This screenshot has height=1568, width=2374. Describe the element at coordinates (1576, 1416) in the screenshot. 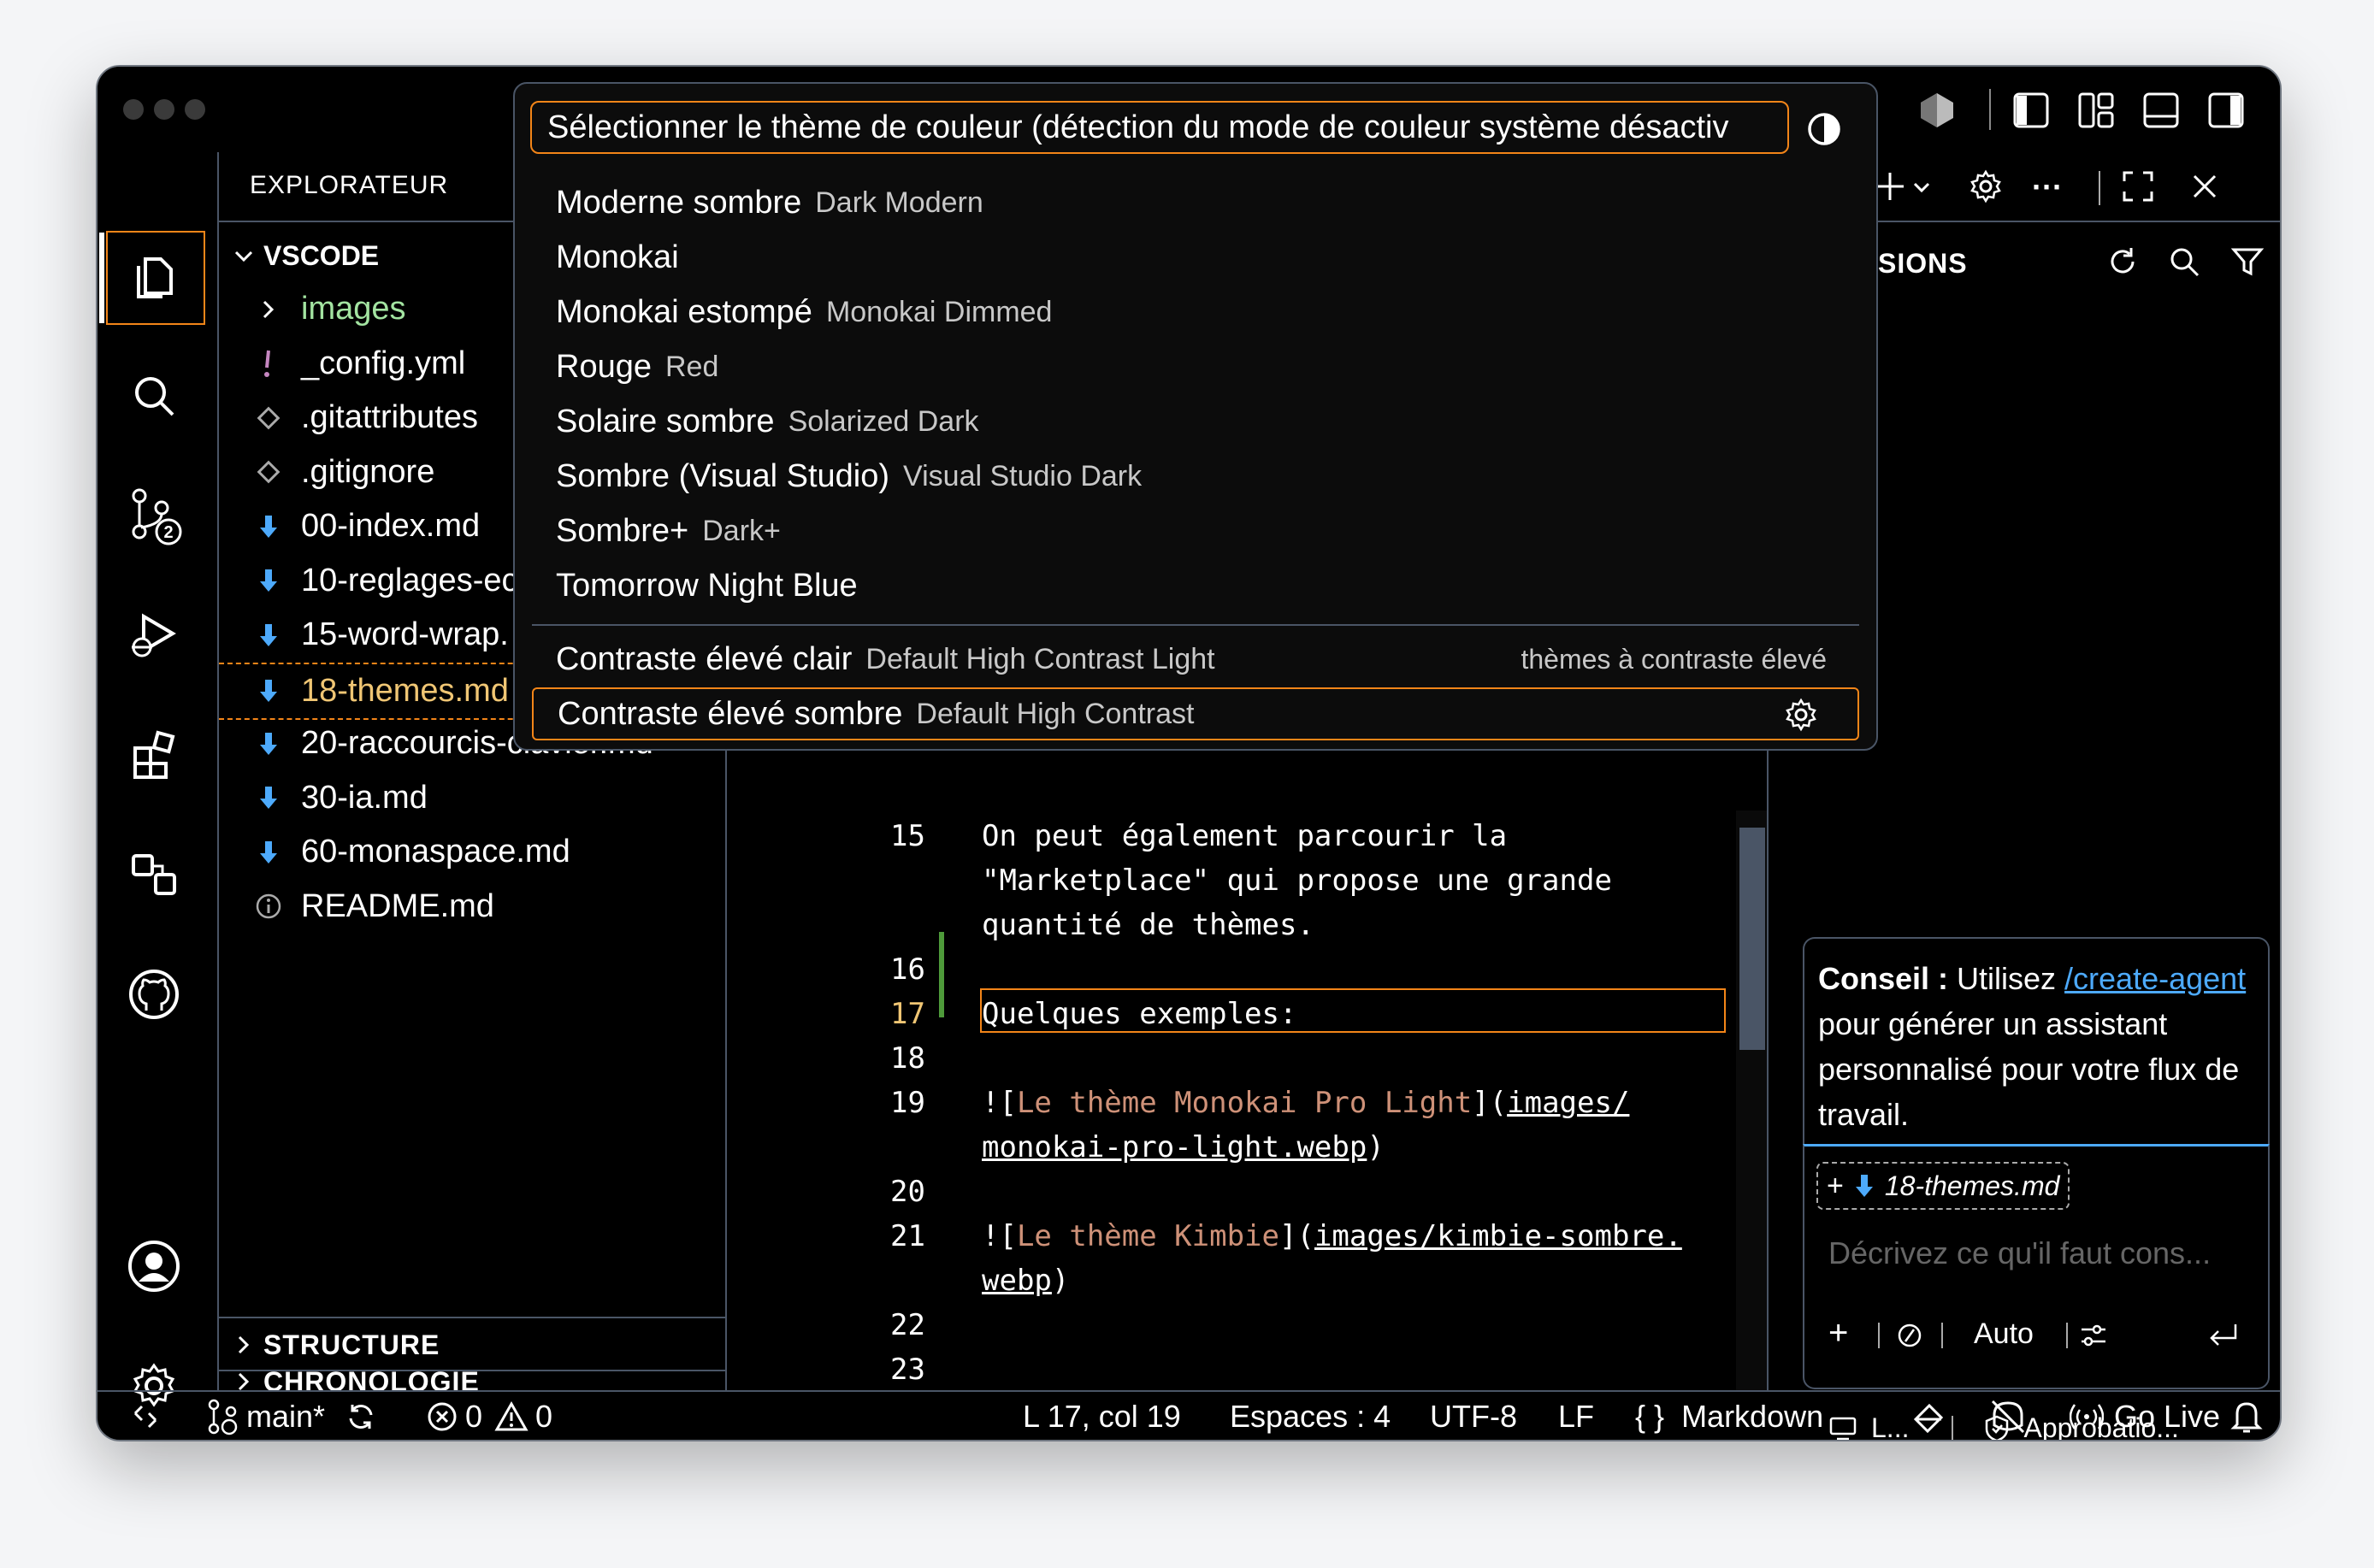

I see `eol-status: LF` at that location.